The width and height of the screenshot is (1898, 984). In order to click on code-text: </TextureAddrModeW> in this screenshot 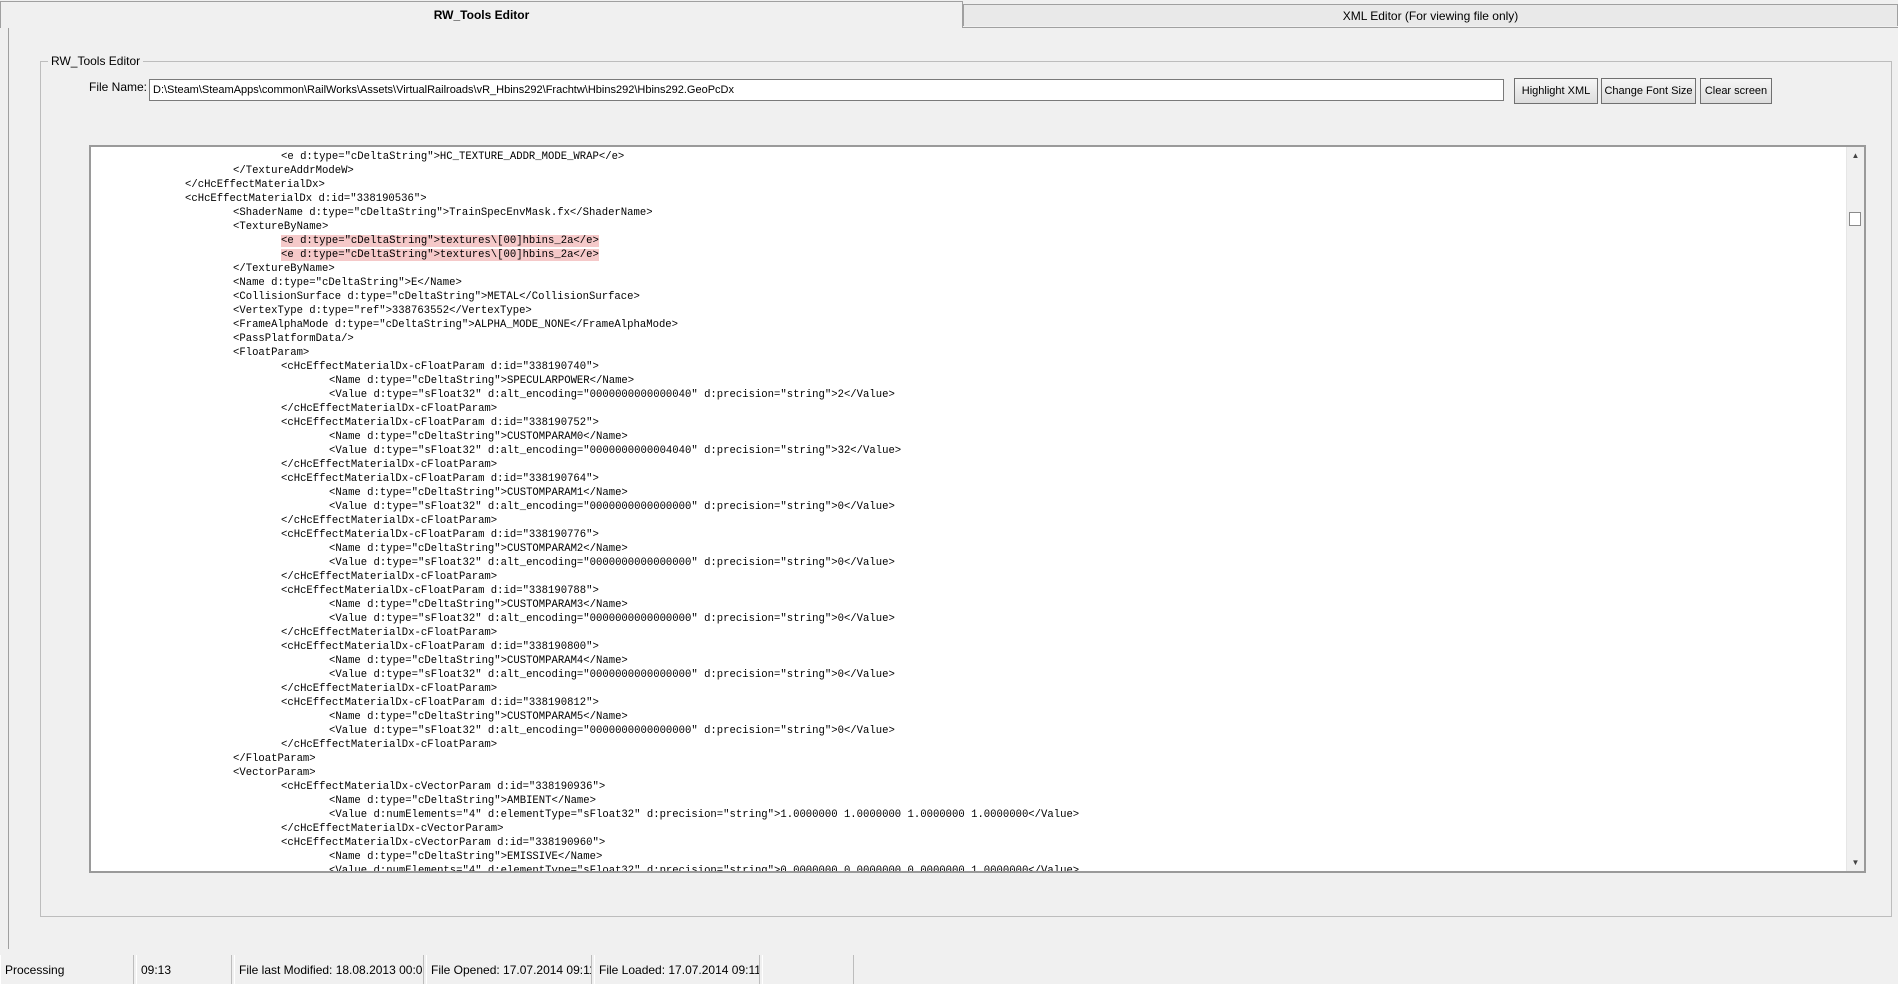, I will do `click(293, 171)`.